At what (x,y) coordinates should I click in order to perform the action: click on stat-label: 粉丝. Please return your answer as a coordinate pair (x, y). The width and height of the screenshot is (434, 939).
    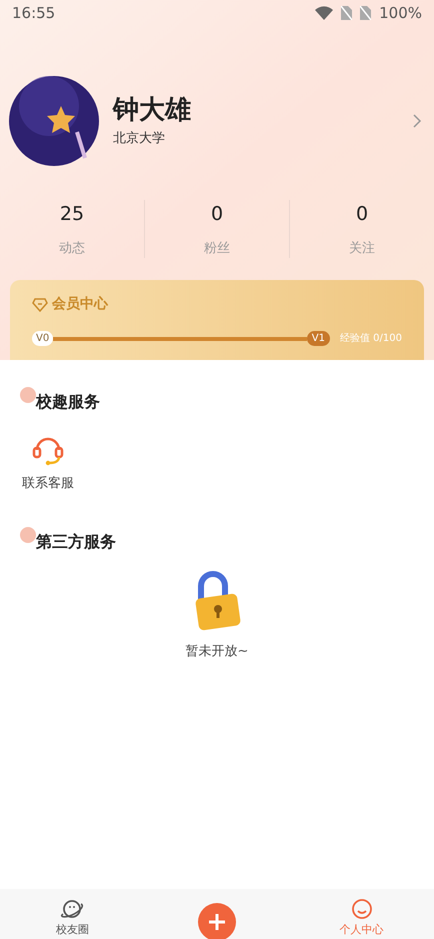
    Looking at the image, I should click on (217, 249).